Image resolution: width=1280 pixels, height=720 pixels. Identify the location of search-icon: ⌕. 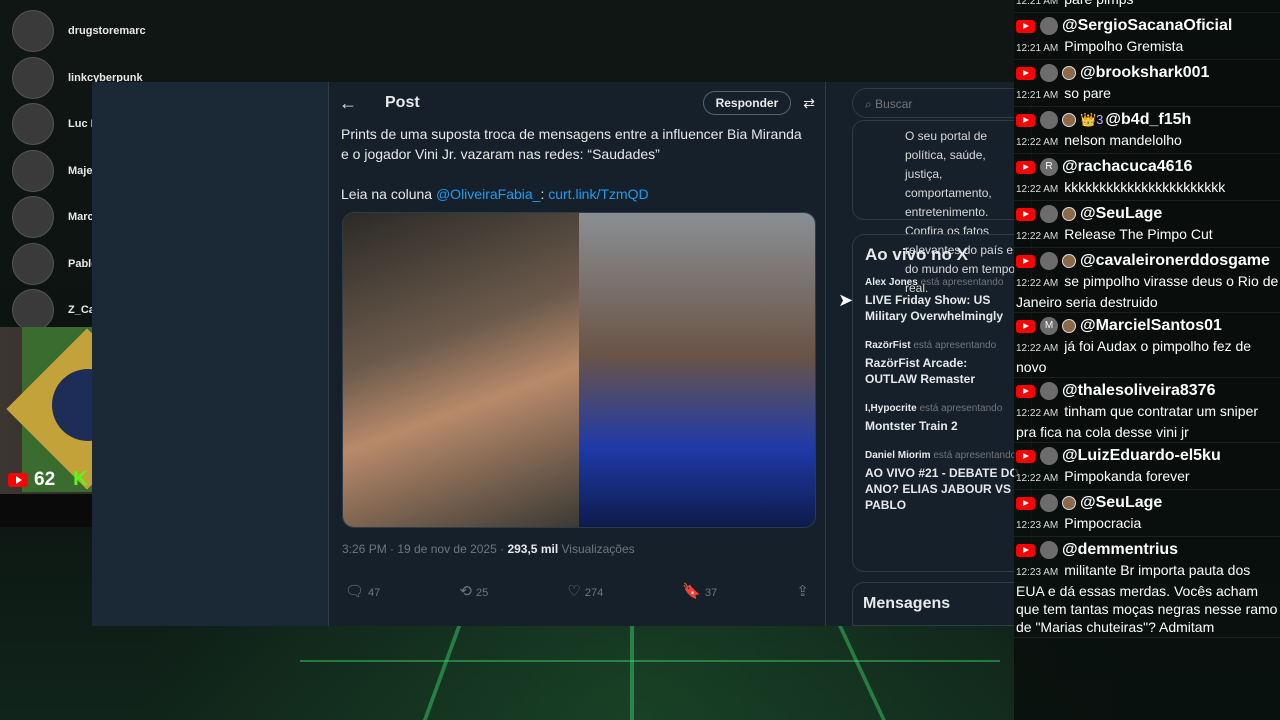
(870, 104).